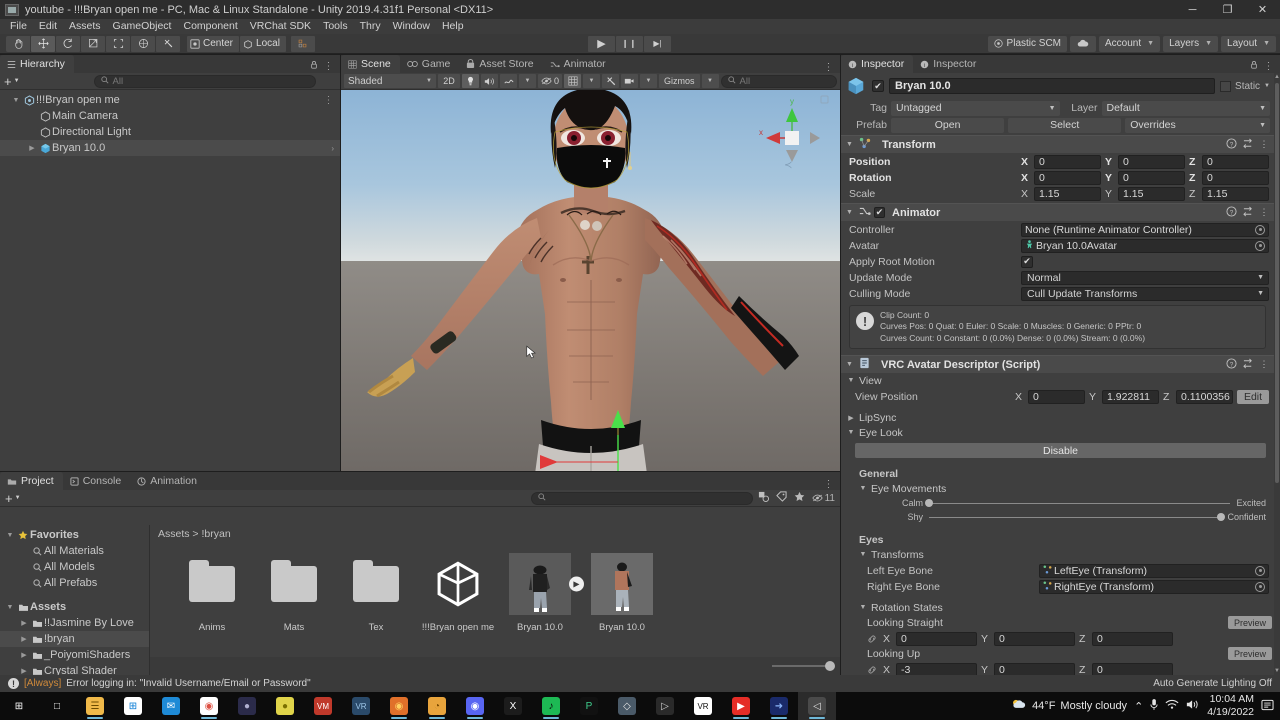  Describe the element at coordinates (335, 26) in the screenshot. I see `menu-item-tools: Tools` at that location.